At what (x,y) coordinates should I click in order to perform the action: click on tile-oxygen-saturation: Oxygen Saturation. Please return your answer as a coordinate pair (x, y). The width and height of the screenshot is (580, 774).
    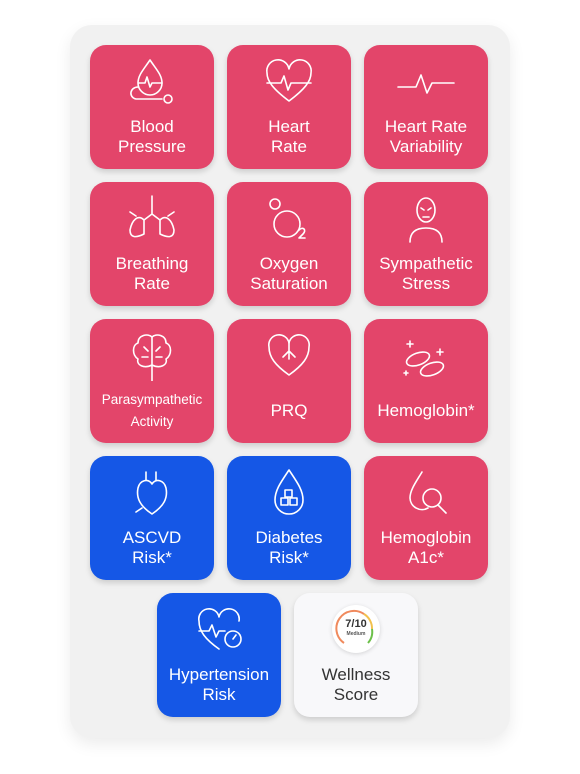
    Looking at the image, I should click on (289, 244).